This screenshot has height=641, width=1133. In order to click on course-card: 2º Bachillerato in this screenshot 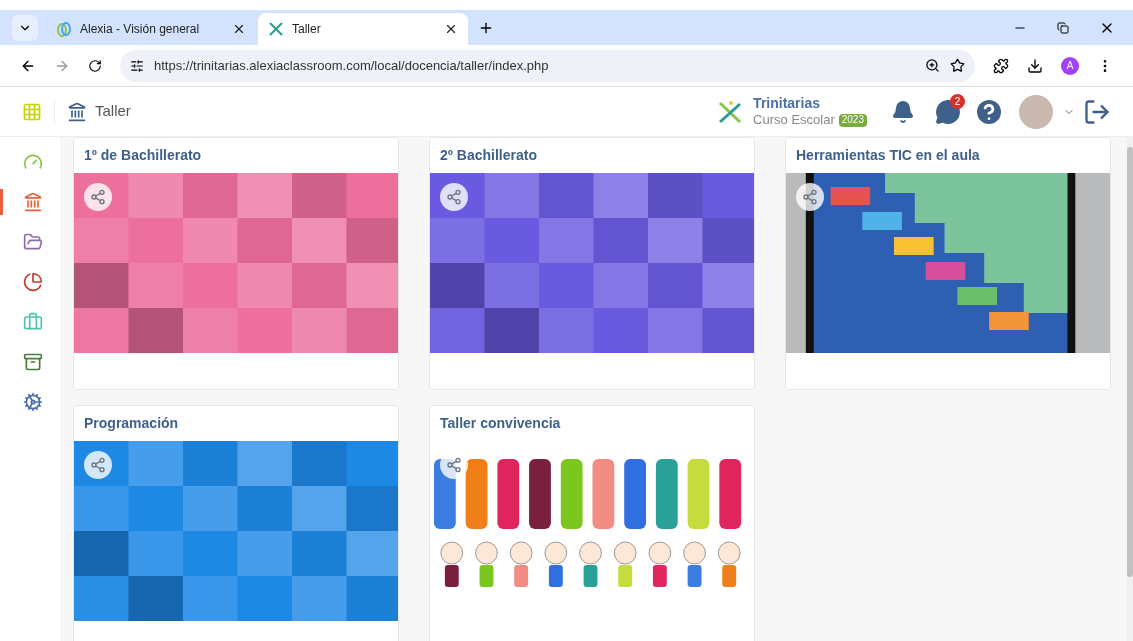, I will do `click(592, 263)`.